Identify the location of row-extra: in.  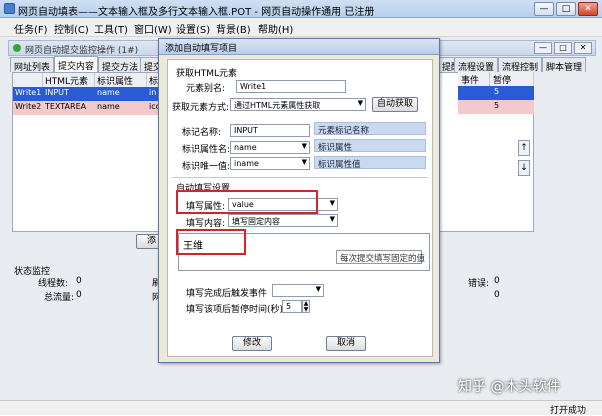
(153, 92).